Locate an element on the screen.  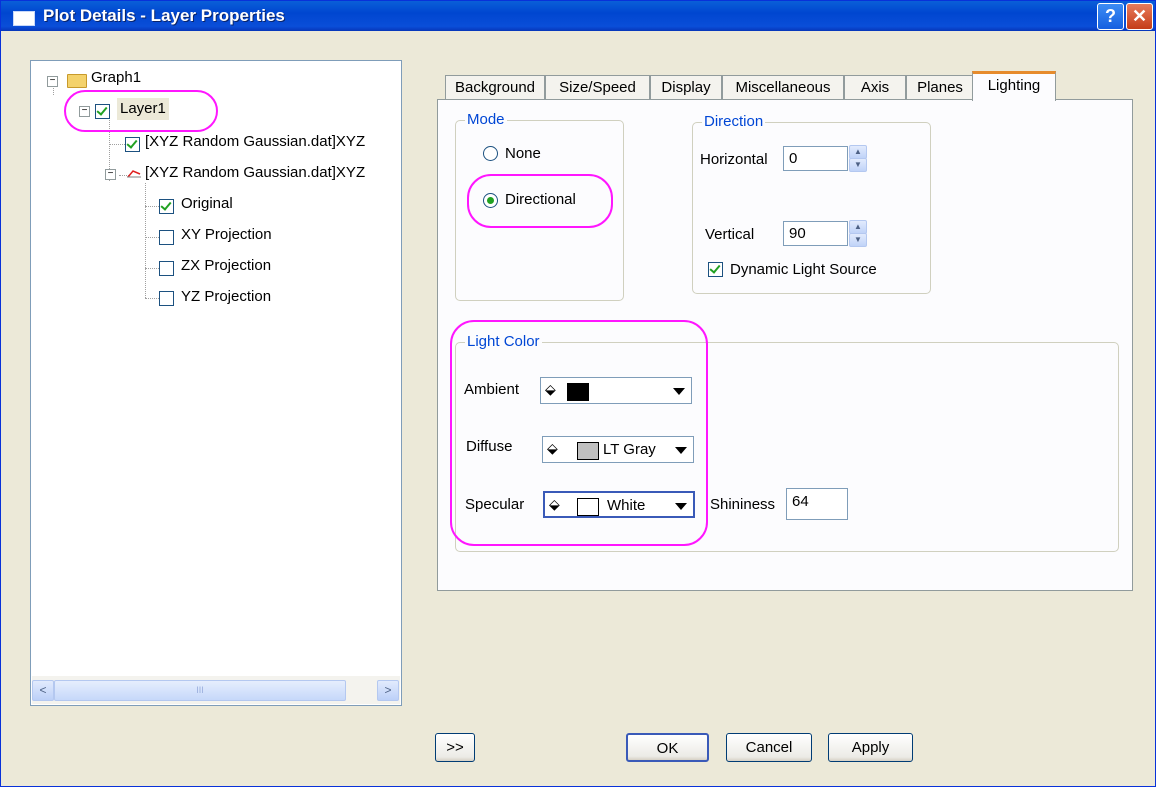
plot-icon is located at coordinates (134, 174).